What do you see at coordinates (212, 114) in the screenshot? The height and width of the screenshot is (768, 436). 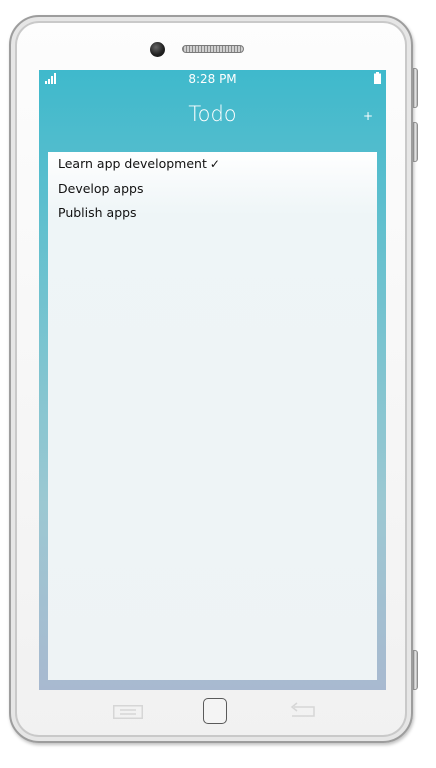 I see `page-title: Todo` at bounding box center [212, 114].